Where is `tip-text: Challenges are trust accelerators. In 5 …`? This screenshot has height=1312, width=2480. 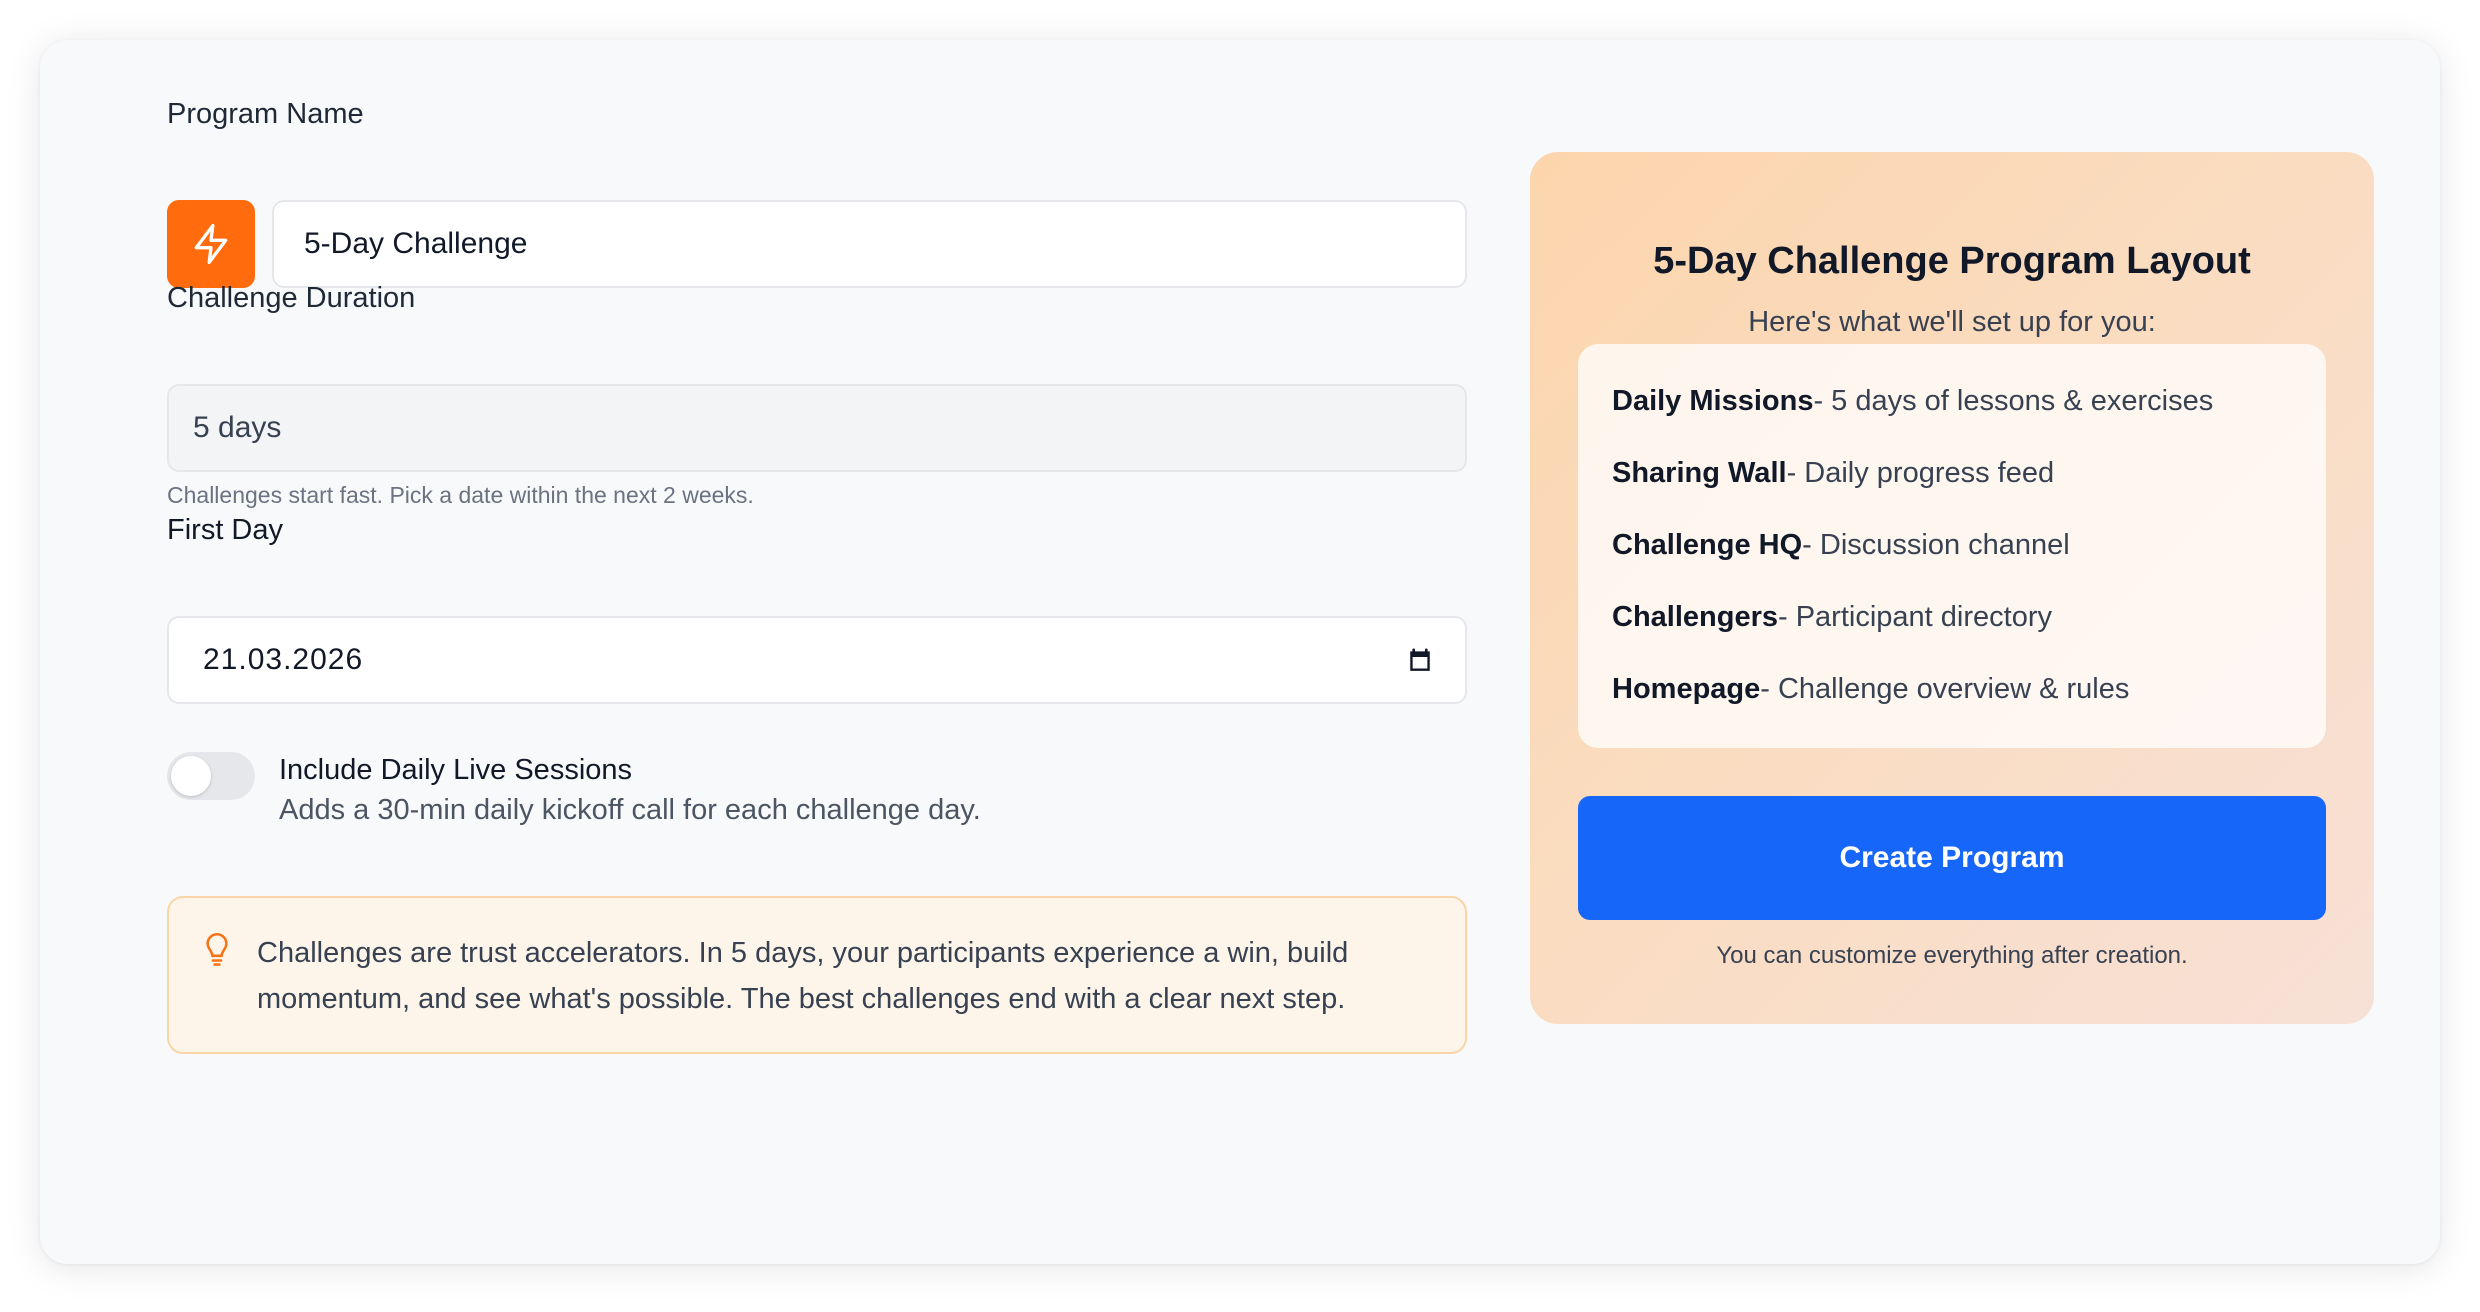 tip-text: Challenges are trust accelerators. In 5 … is located at coordinates (803, 976).